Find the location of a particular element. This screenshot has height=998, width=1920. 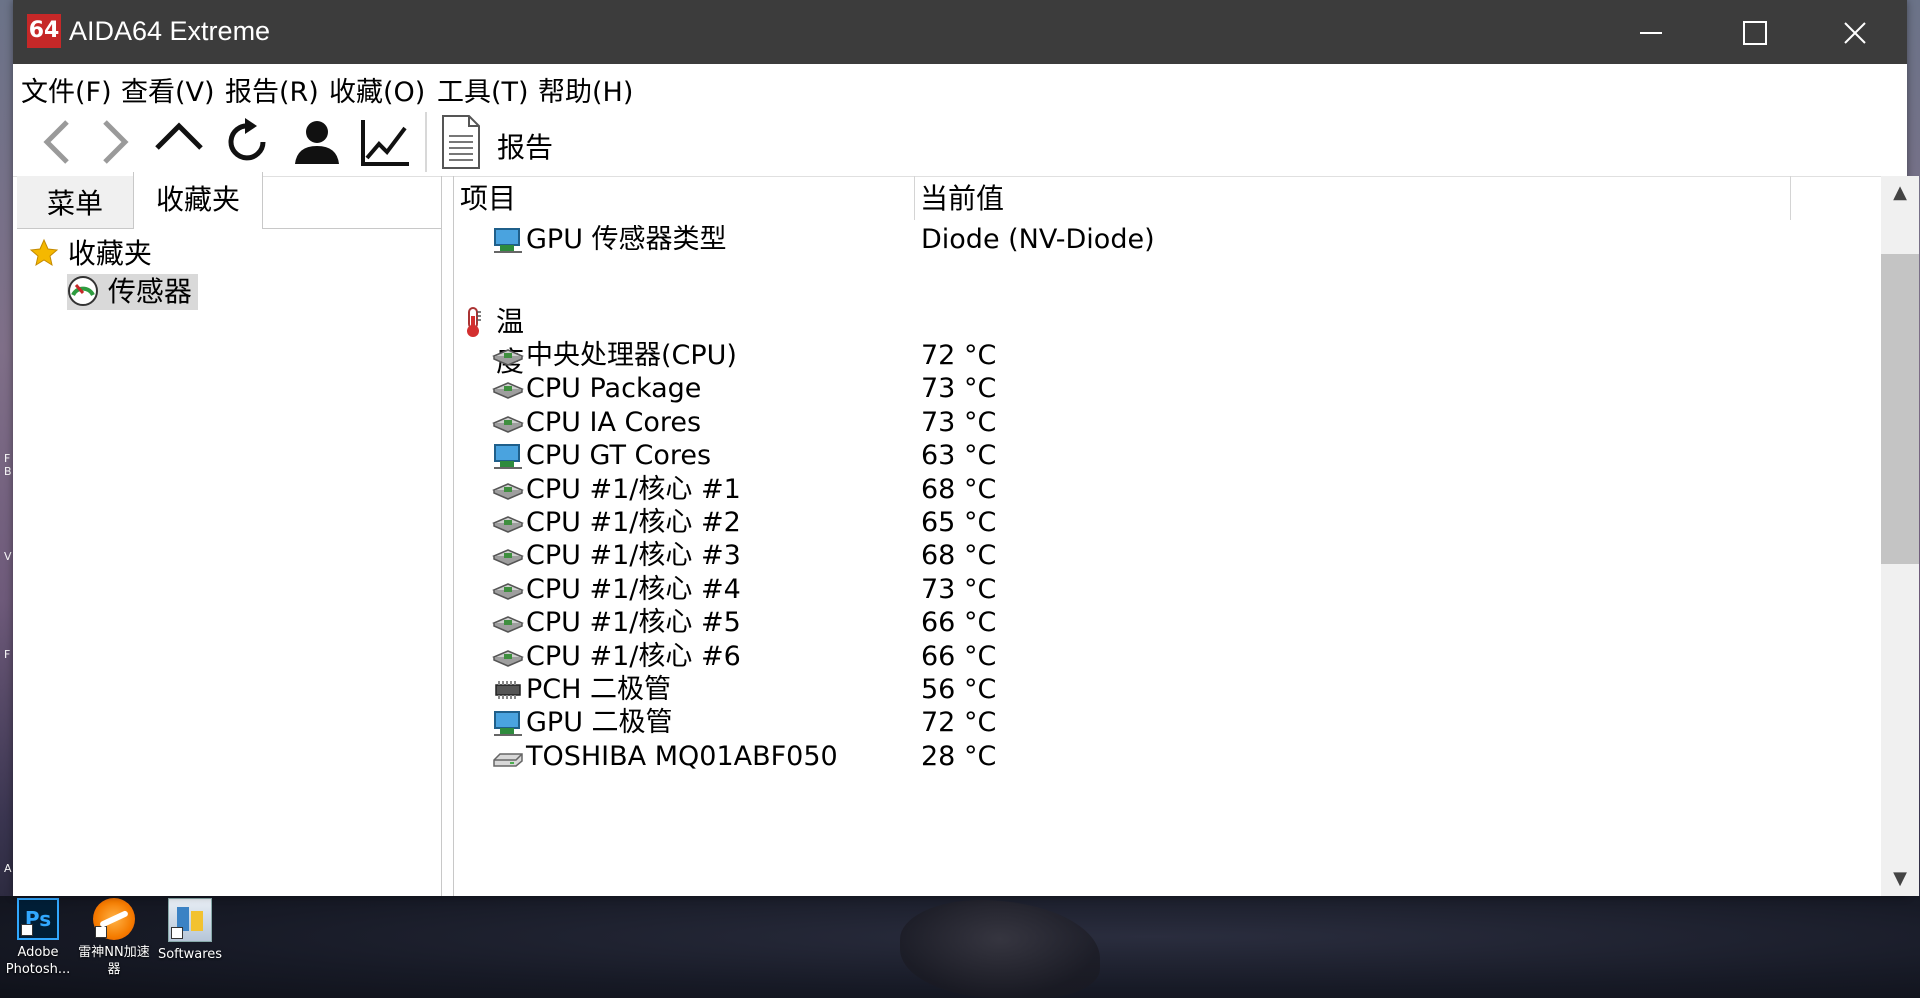

desktop-edge-text: FB is located at coordinates (8, 465).